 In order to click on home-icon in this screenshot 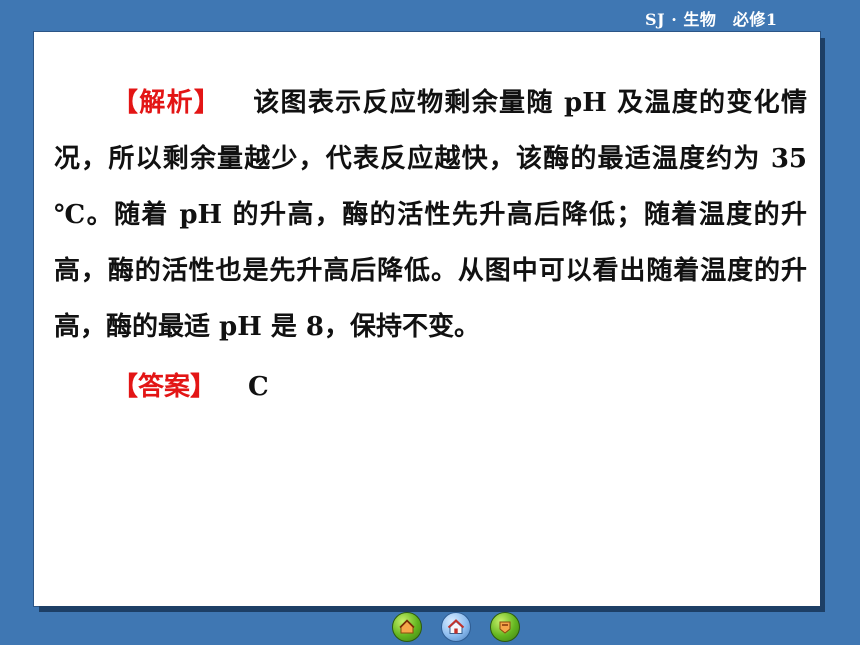, I will do `click(456, 626)`.